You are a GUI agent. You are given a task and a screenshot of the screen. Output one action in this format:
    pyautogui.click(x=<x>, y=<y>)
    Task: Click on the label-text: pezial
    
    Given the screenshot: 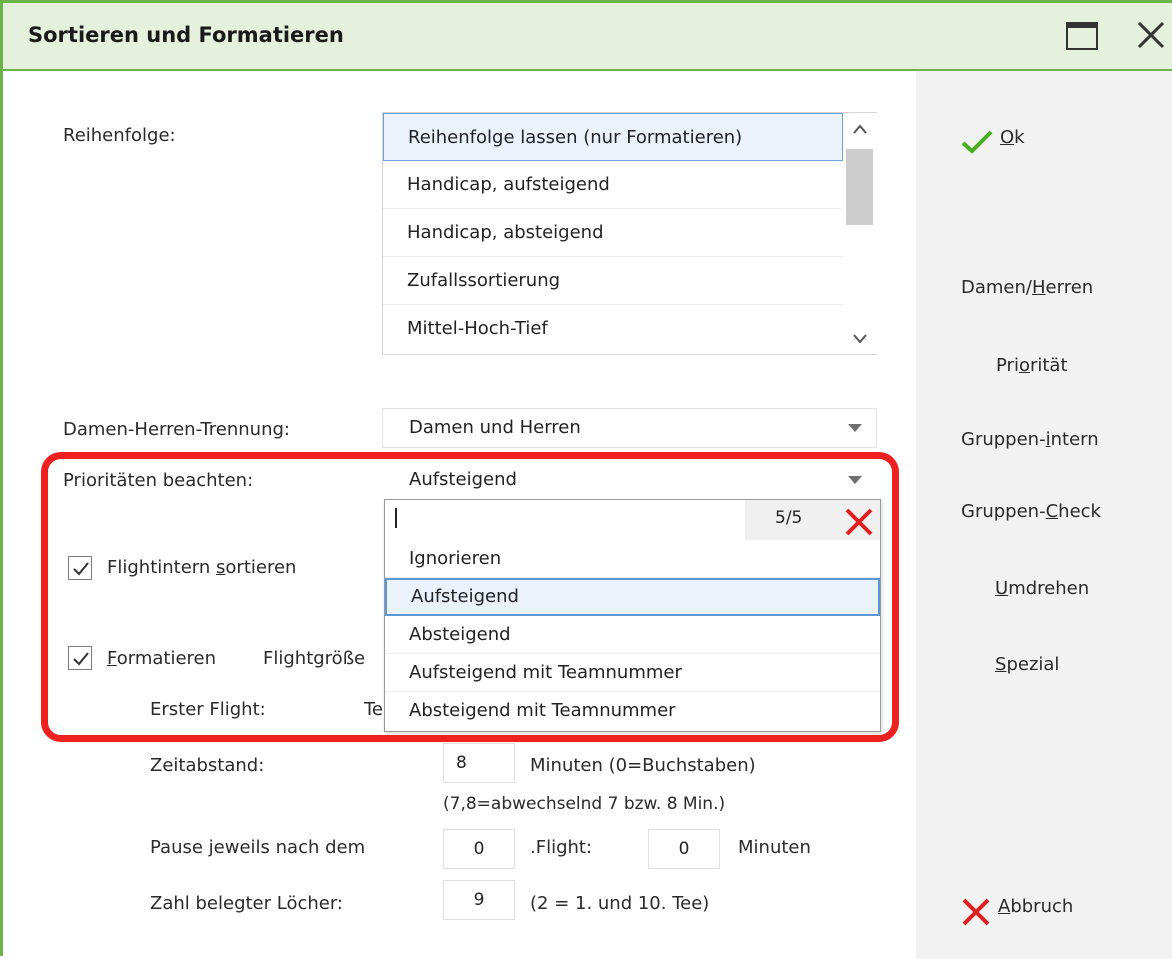 What is the action you would take?
    pyautogui.click(x=1033, y=664)
    